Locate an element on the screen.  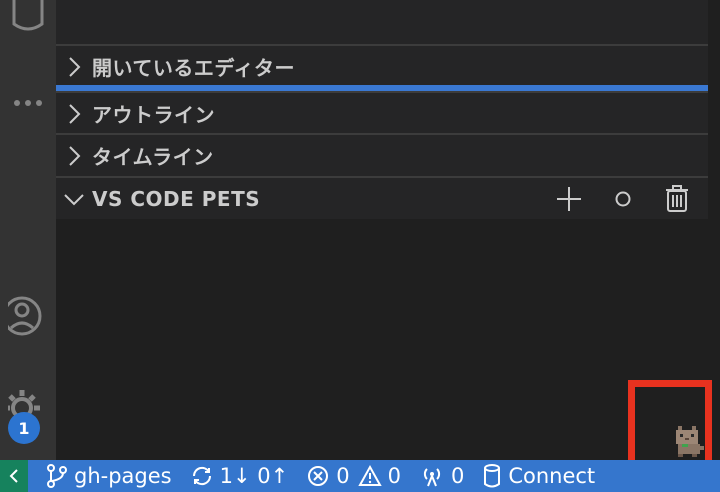
add-icon is located at coordinates (569, 199).